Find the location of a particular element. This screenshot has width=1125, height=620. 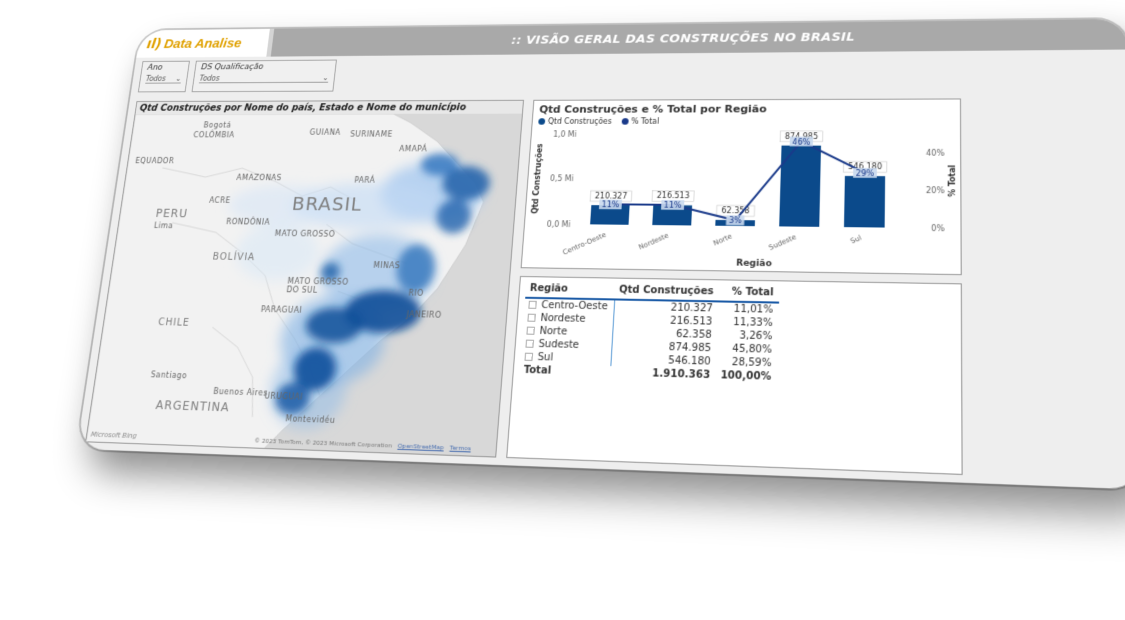

x-tick-label: Norte is located at coordinates (722, 240).